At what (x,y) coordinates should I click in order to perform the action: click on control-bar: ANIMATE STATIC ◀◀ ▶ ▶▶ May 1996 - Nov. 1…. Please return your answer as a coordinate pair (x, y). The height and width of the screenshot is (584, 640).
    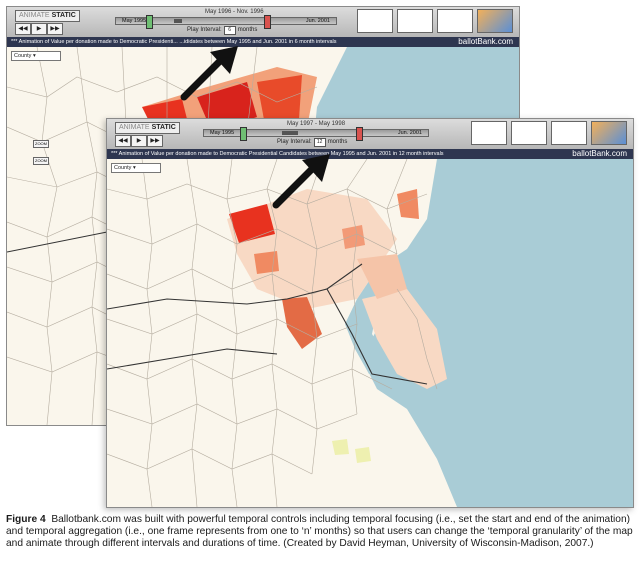
    Looking at the image, I should click on (263, 22).